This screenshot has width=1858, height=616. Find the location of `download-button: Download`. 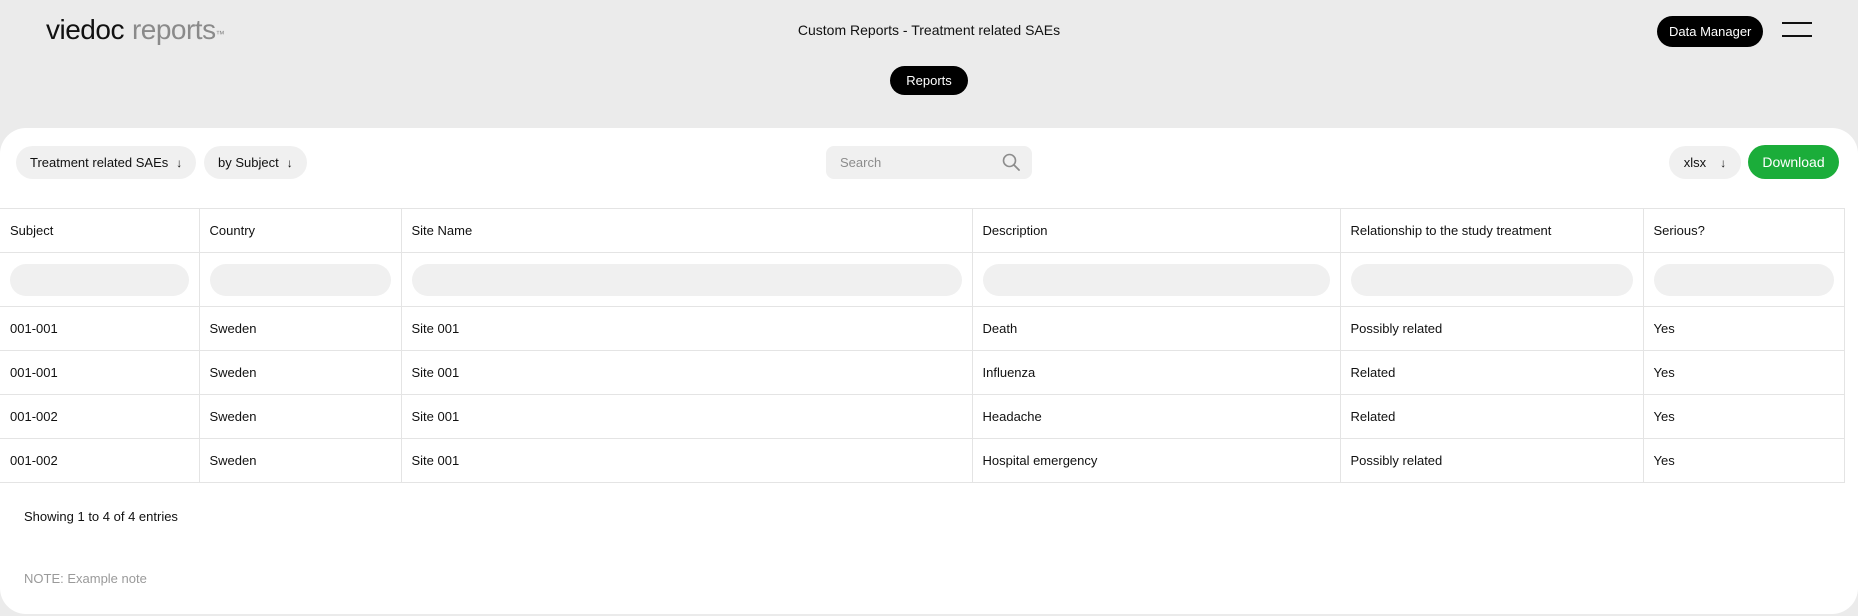

download-button: Download is located at coordinates (1793, 162).